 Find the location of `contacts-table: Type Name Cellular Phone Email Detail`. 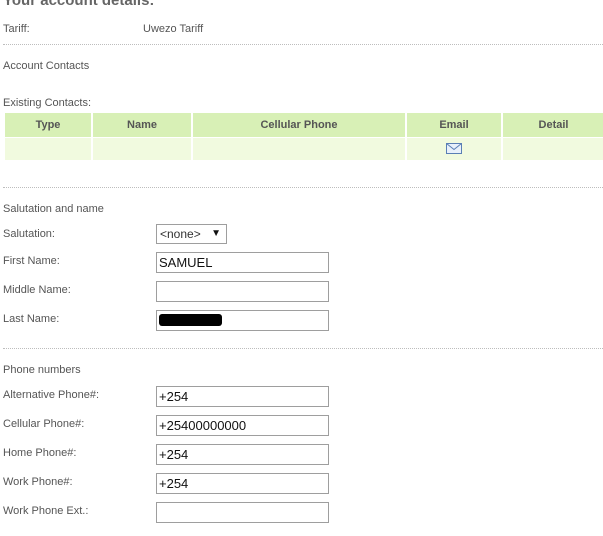

contacts-table: Type Name Cellular Phone Email Detail is located at coordinates (303, 136).